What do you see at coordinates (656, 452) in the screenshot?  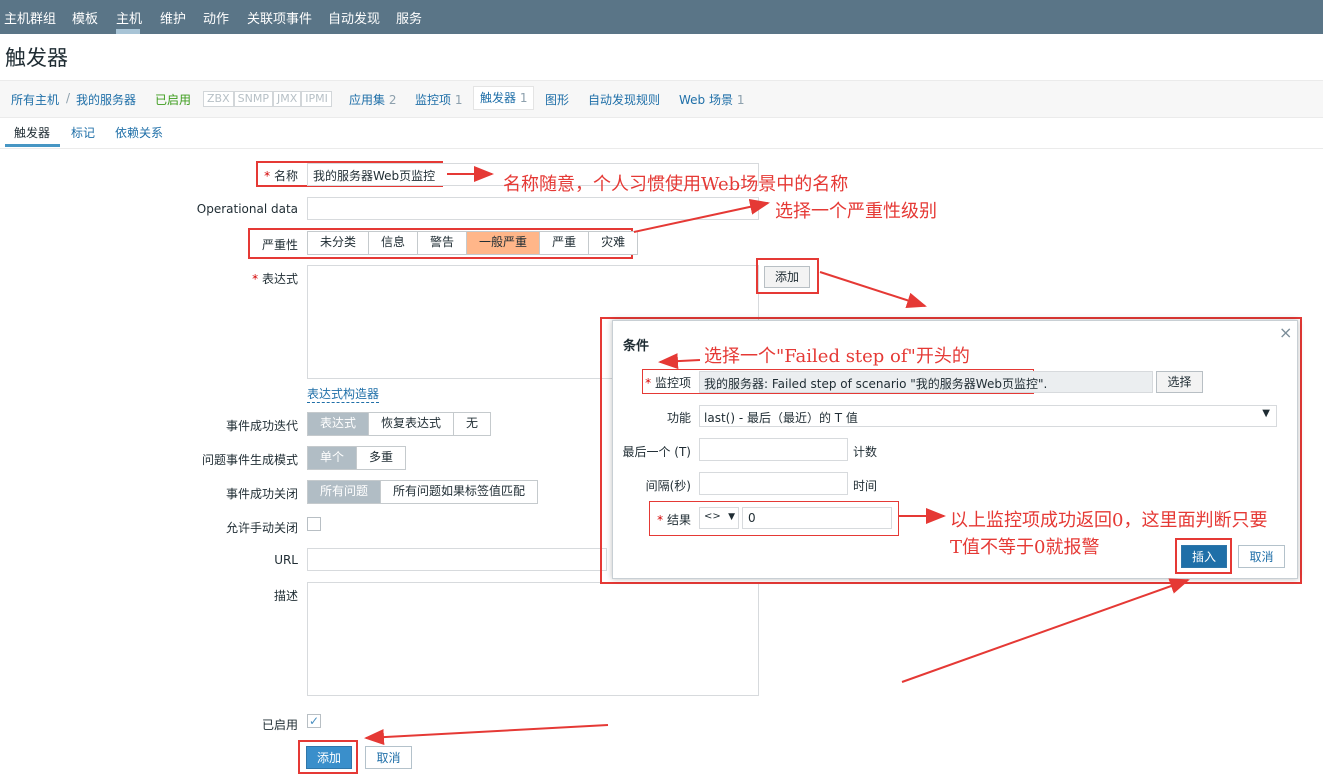 I see `dialog-last-label: 最后一个 (T)` at bounding box center [656, 452].